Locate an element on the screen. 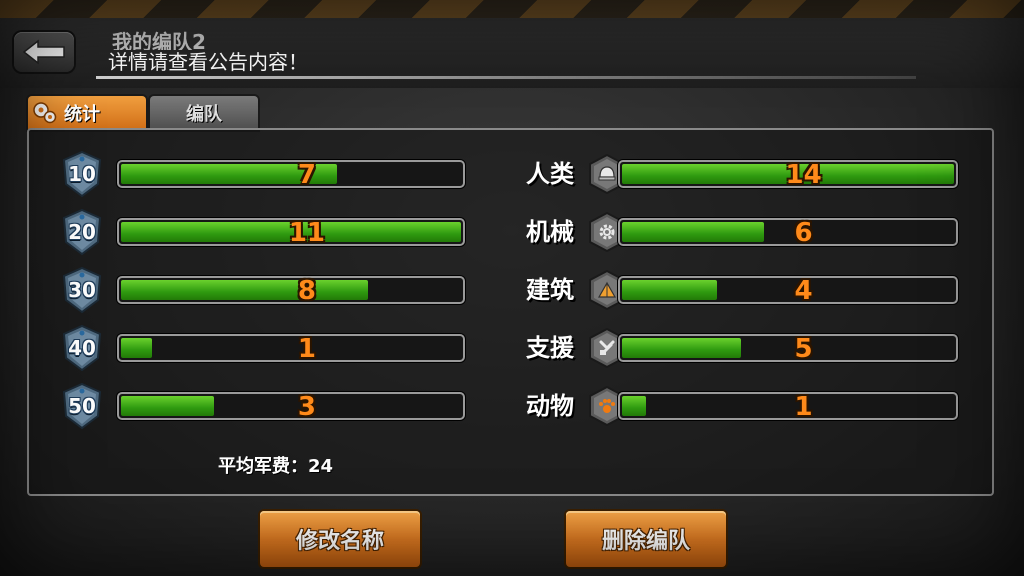  cost-50-count: 3 is located at coordinates (306, 407).